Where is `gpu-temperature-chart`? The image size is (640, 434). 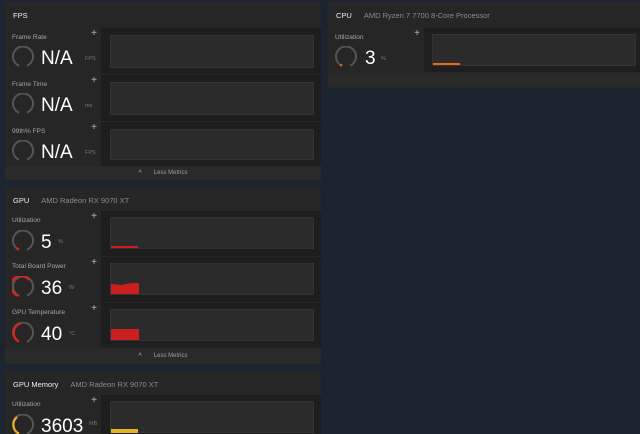
gpu-temperature-chart is located at coordinates (212, 325).